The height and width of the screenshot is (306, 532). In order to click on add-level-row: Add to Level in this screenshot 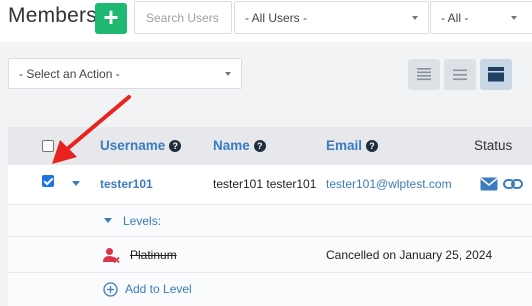, I will do `click(270, 289)`.